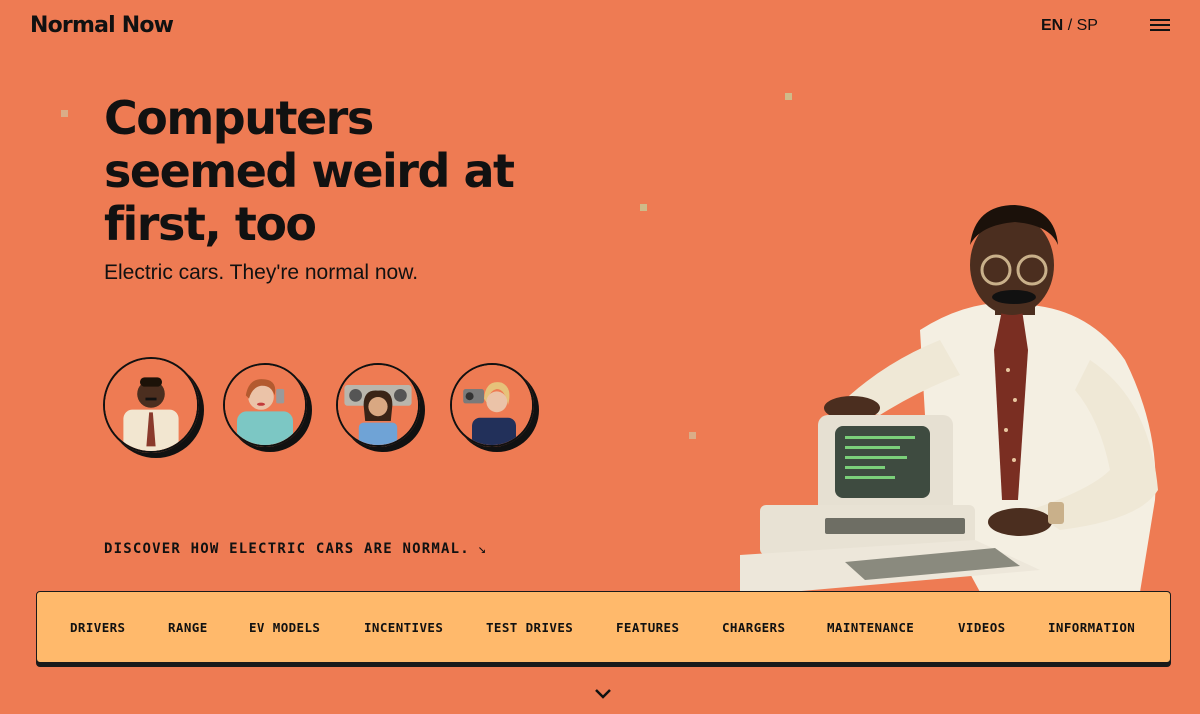 The image size is (1200, 714). I want to click on avatar-camera-woman, so click(492, 405).